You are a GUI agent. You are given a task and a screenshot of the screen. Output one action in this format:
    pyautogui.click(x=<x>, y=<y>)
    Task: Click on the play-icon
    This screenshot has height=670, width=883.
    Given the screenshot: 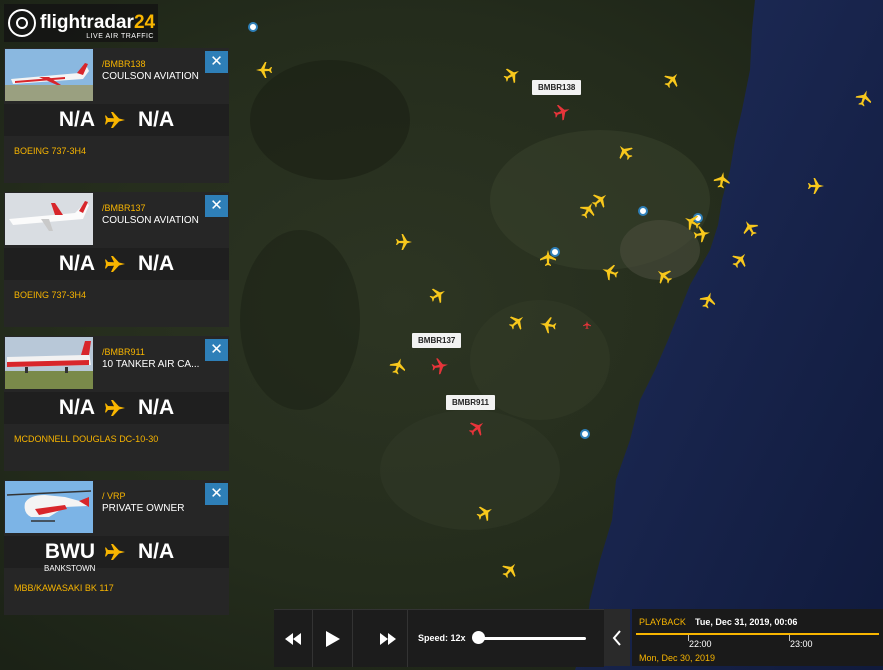 What is the action you would take?
    pyautogui.click(x=333, y=638)
    